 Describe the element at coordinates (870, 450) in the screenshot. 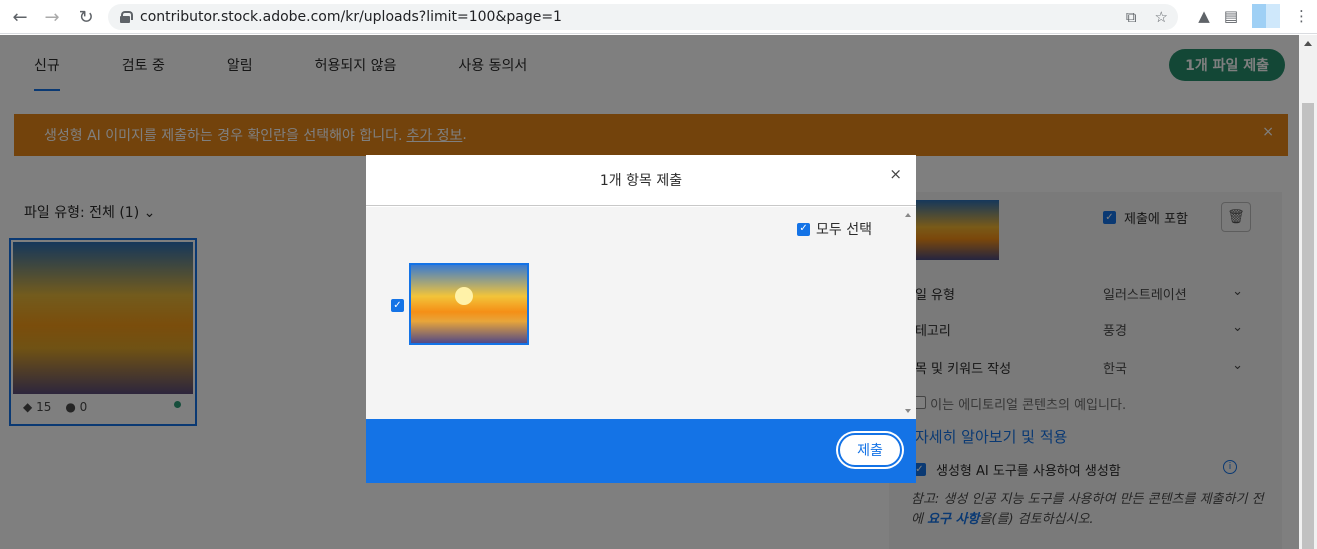

I see `submit-button: 제출` at that location.